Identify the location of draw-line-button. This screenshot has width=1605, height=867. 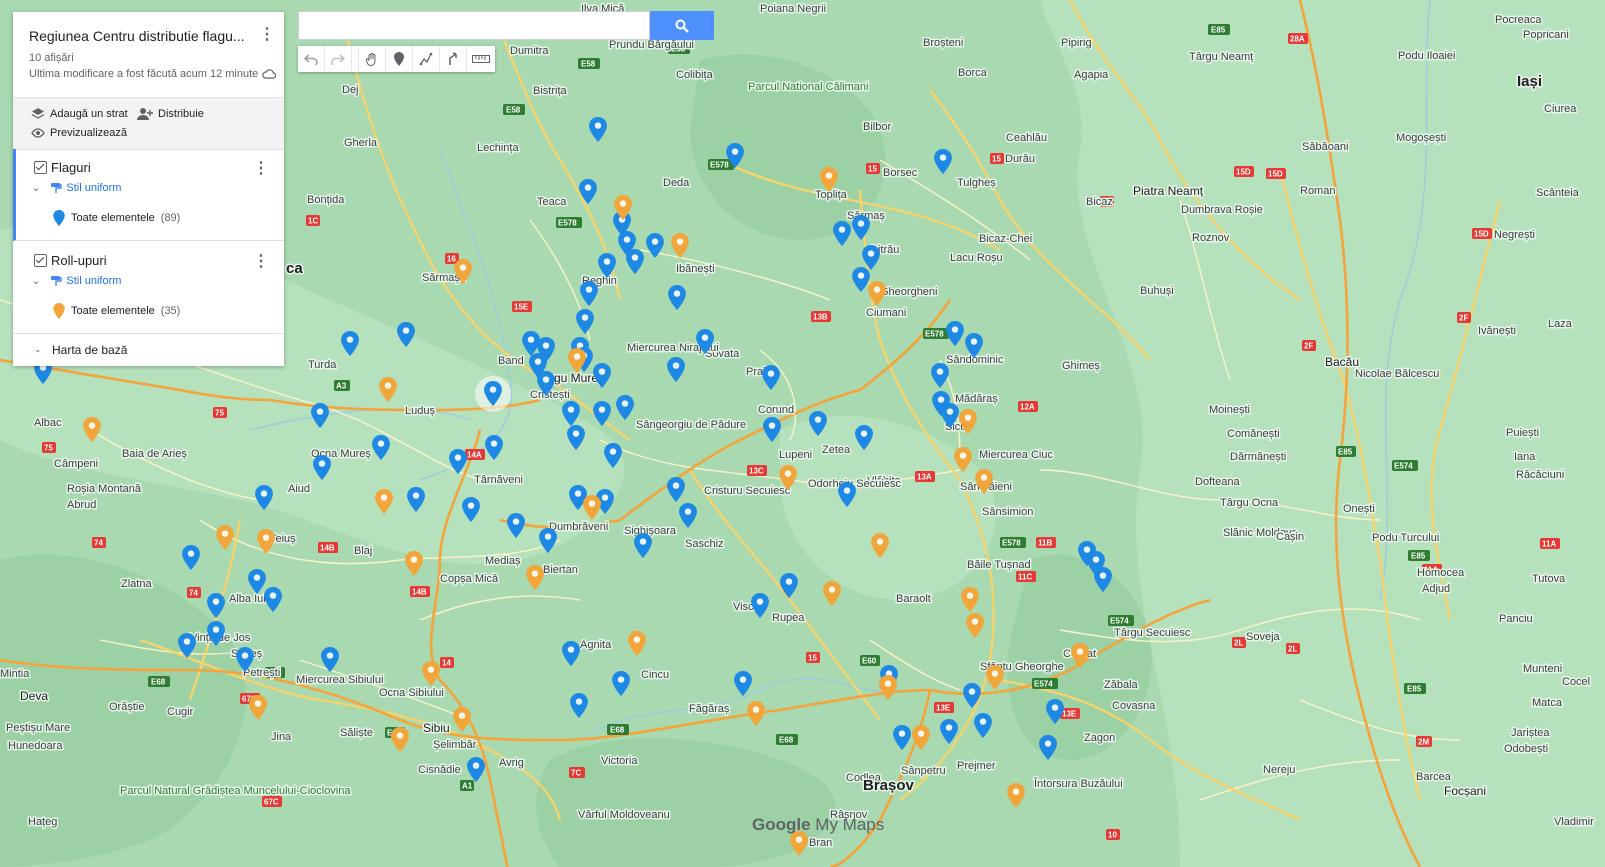
(426, 59).